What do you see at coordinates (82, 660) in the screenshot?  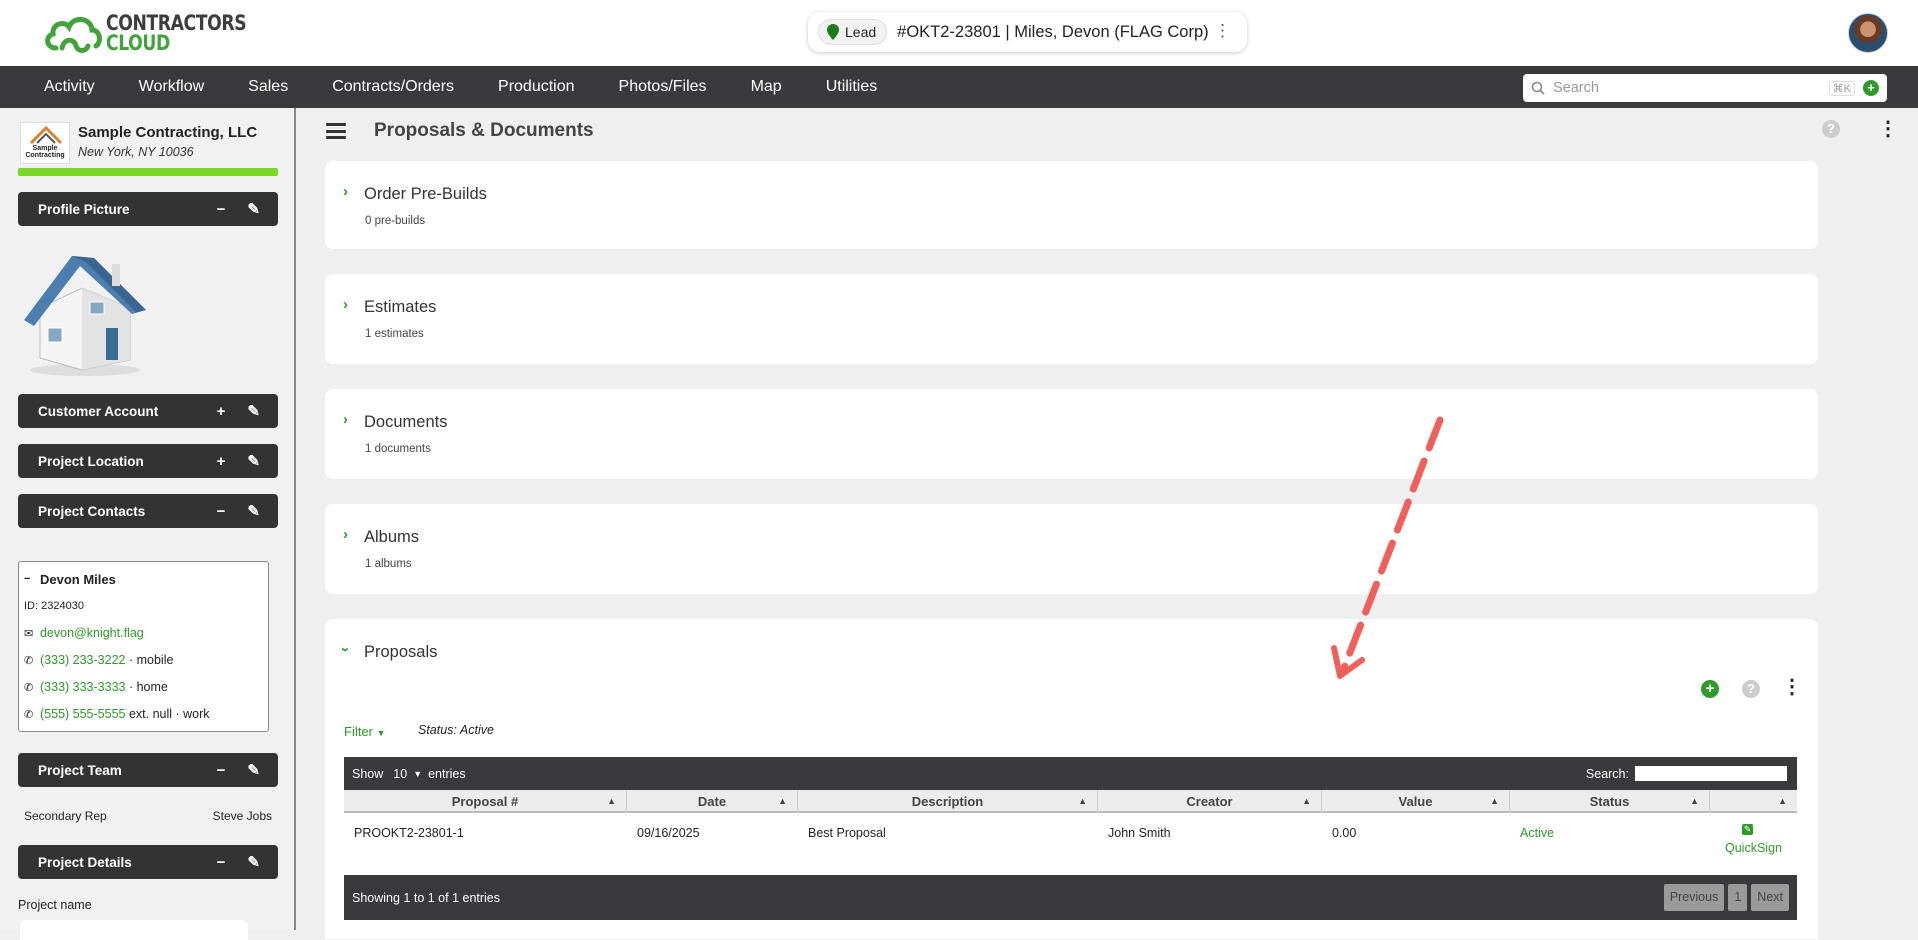 I see `contact-phone-mobile: (333) 233-3222` at bounding box center [82, 660].